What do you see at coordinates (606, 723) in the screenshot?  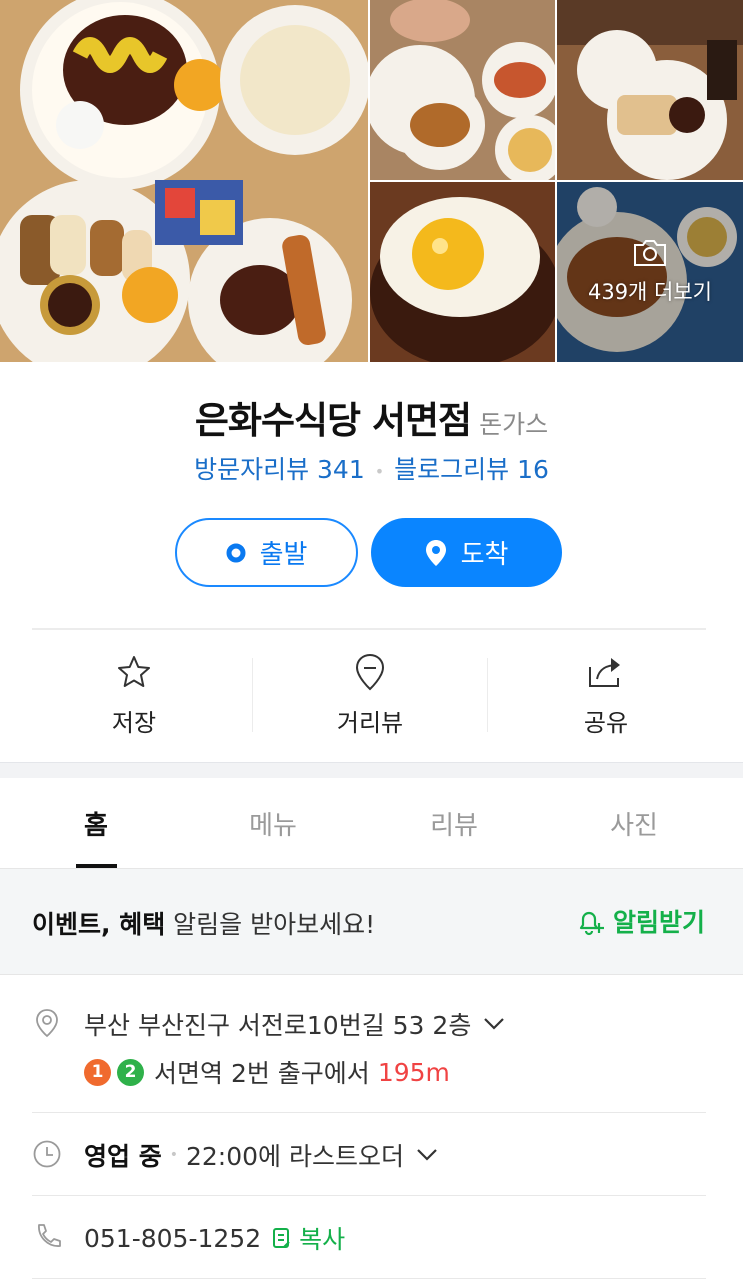 I see `share-label: 공유` at bounding box center [606, 723].